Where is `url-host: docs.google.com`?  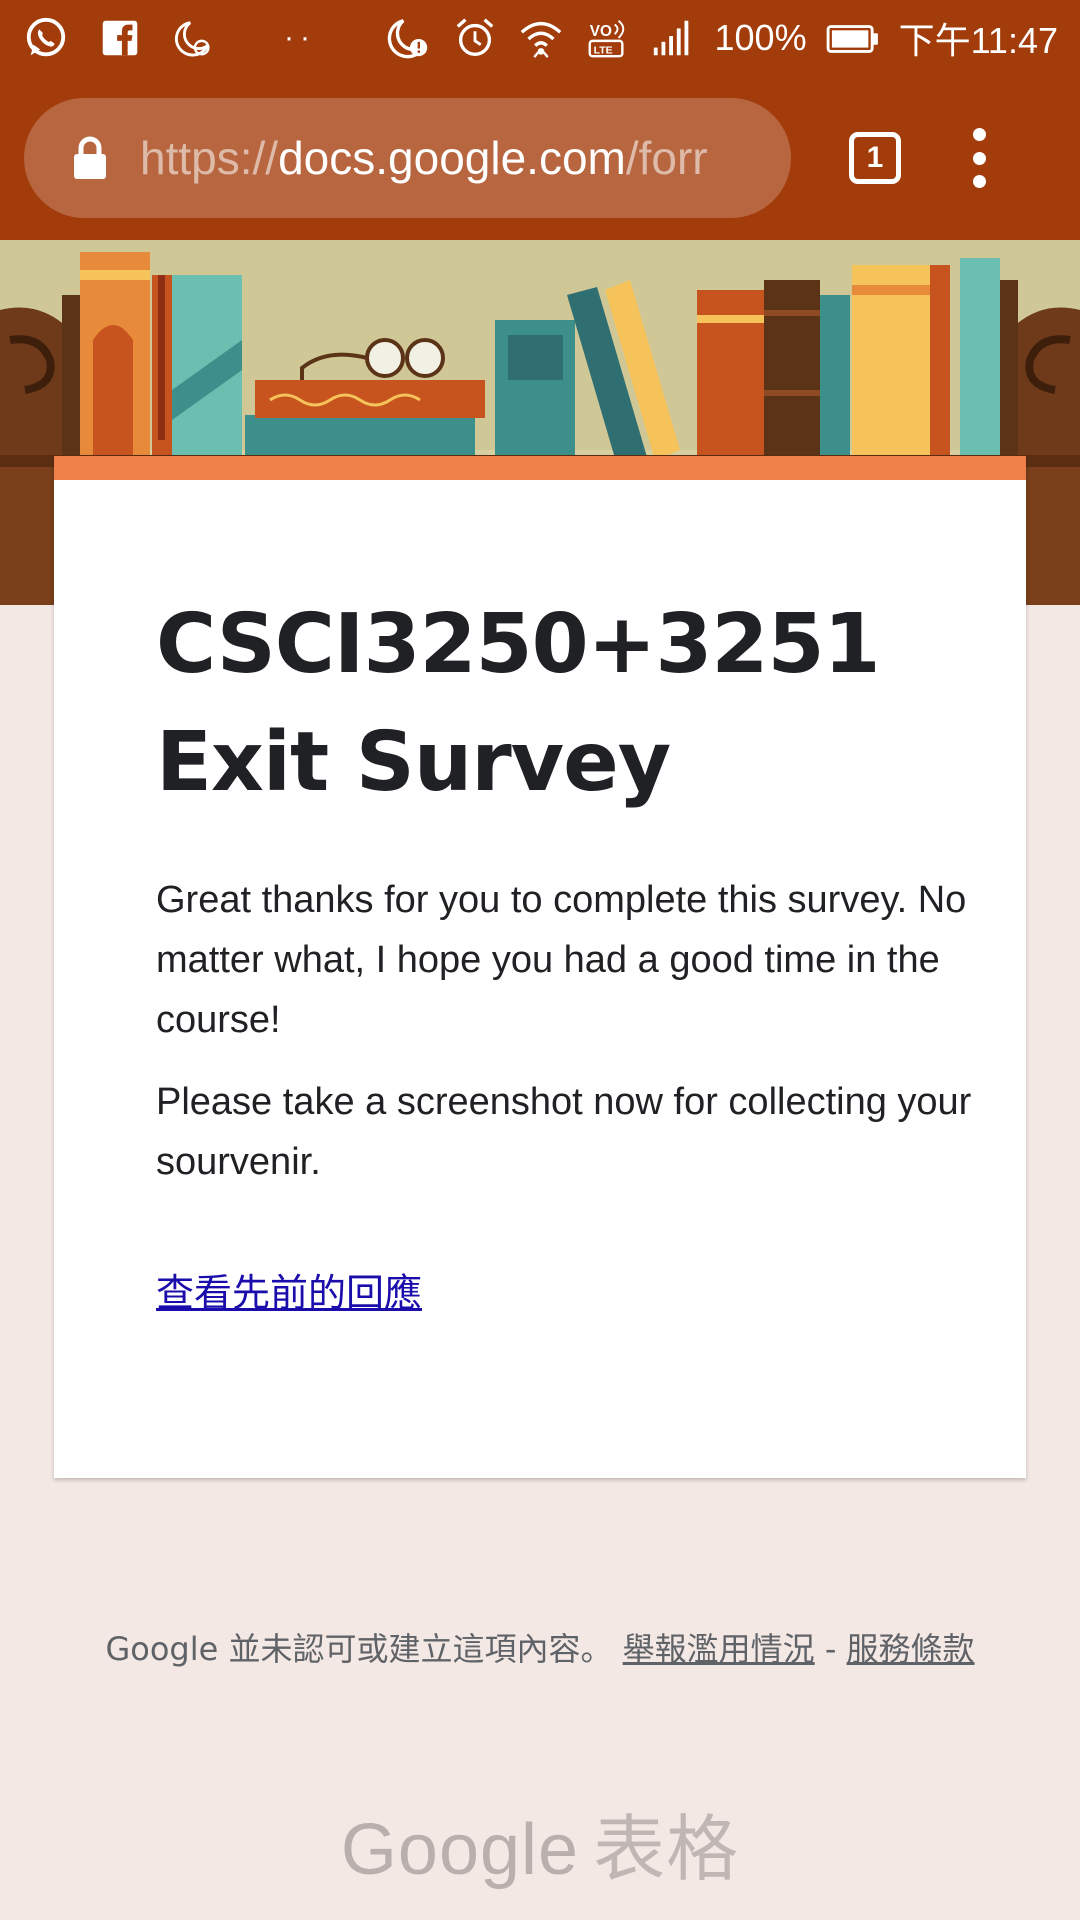 url-host: docs.google.com is located at coordinates (452, 158).